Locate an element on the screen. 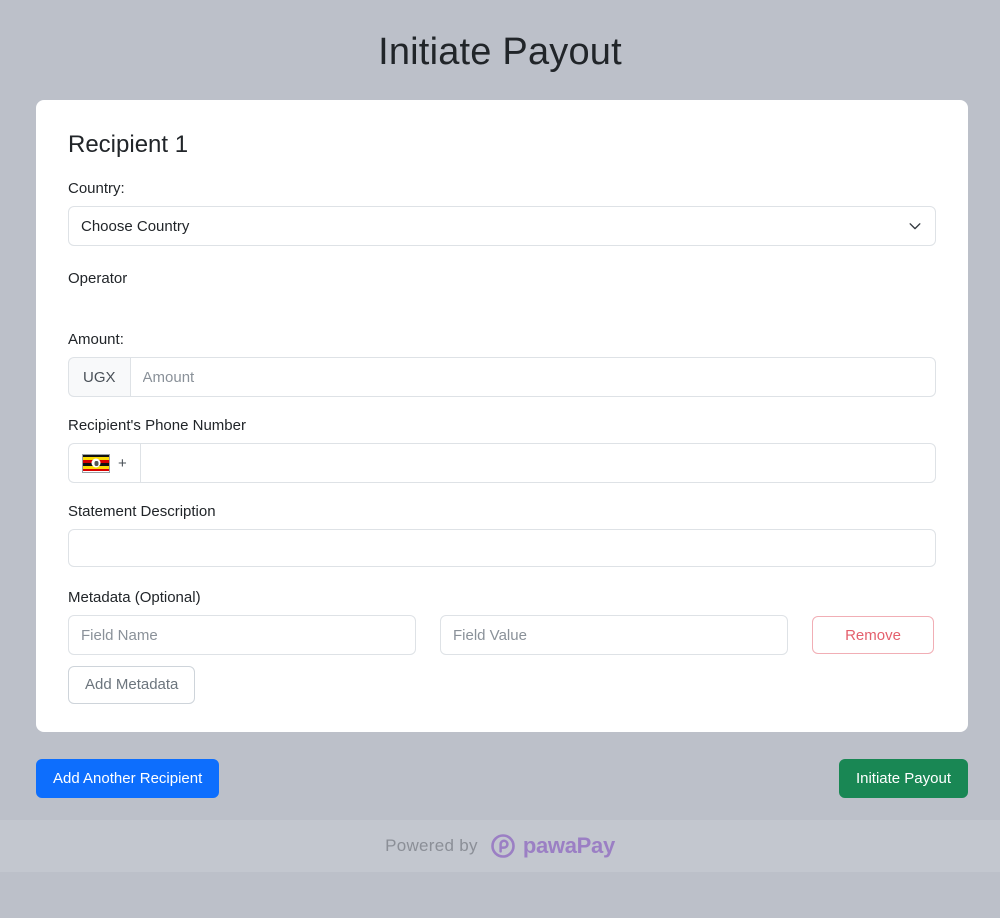 The width and height of the screenshot is (1000, 918). add-metadata-button: Add Metadata is located at coordinates (132, 685).